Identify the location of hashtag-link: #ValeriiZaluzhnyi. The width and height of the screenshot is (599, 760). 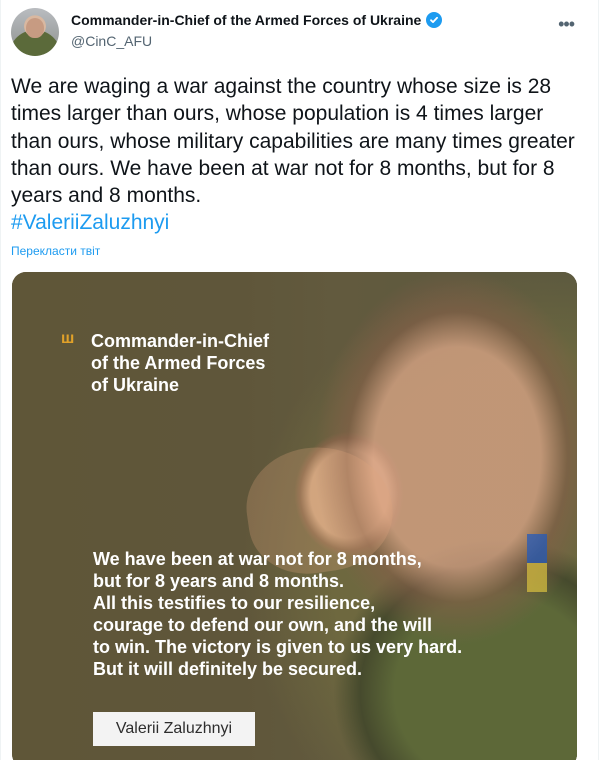
(90, 222).